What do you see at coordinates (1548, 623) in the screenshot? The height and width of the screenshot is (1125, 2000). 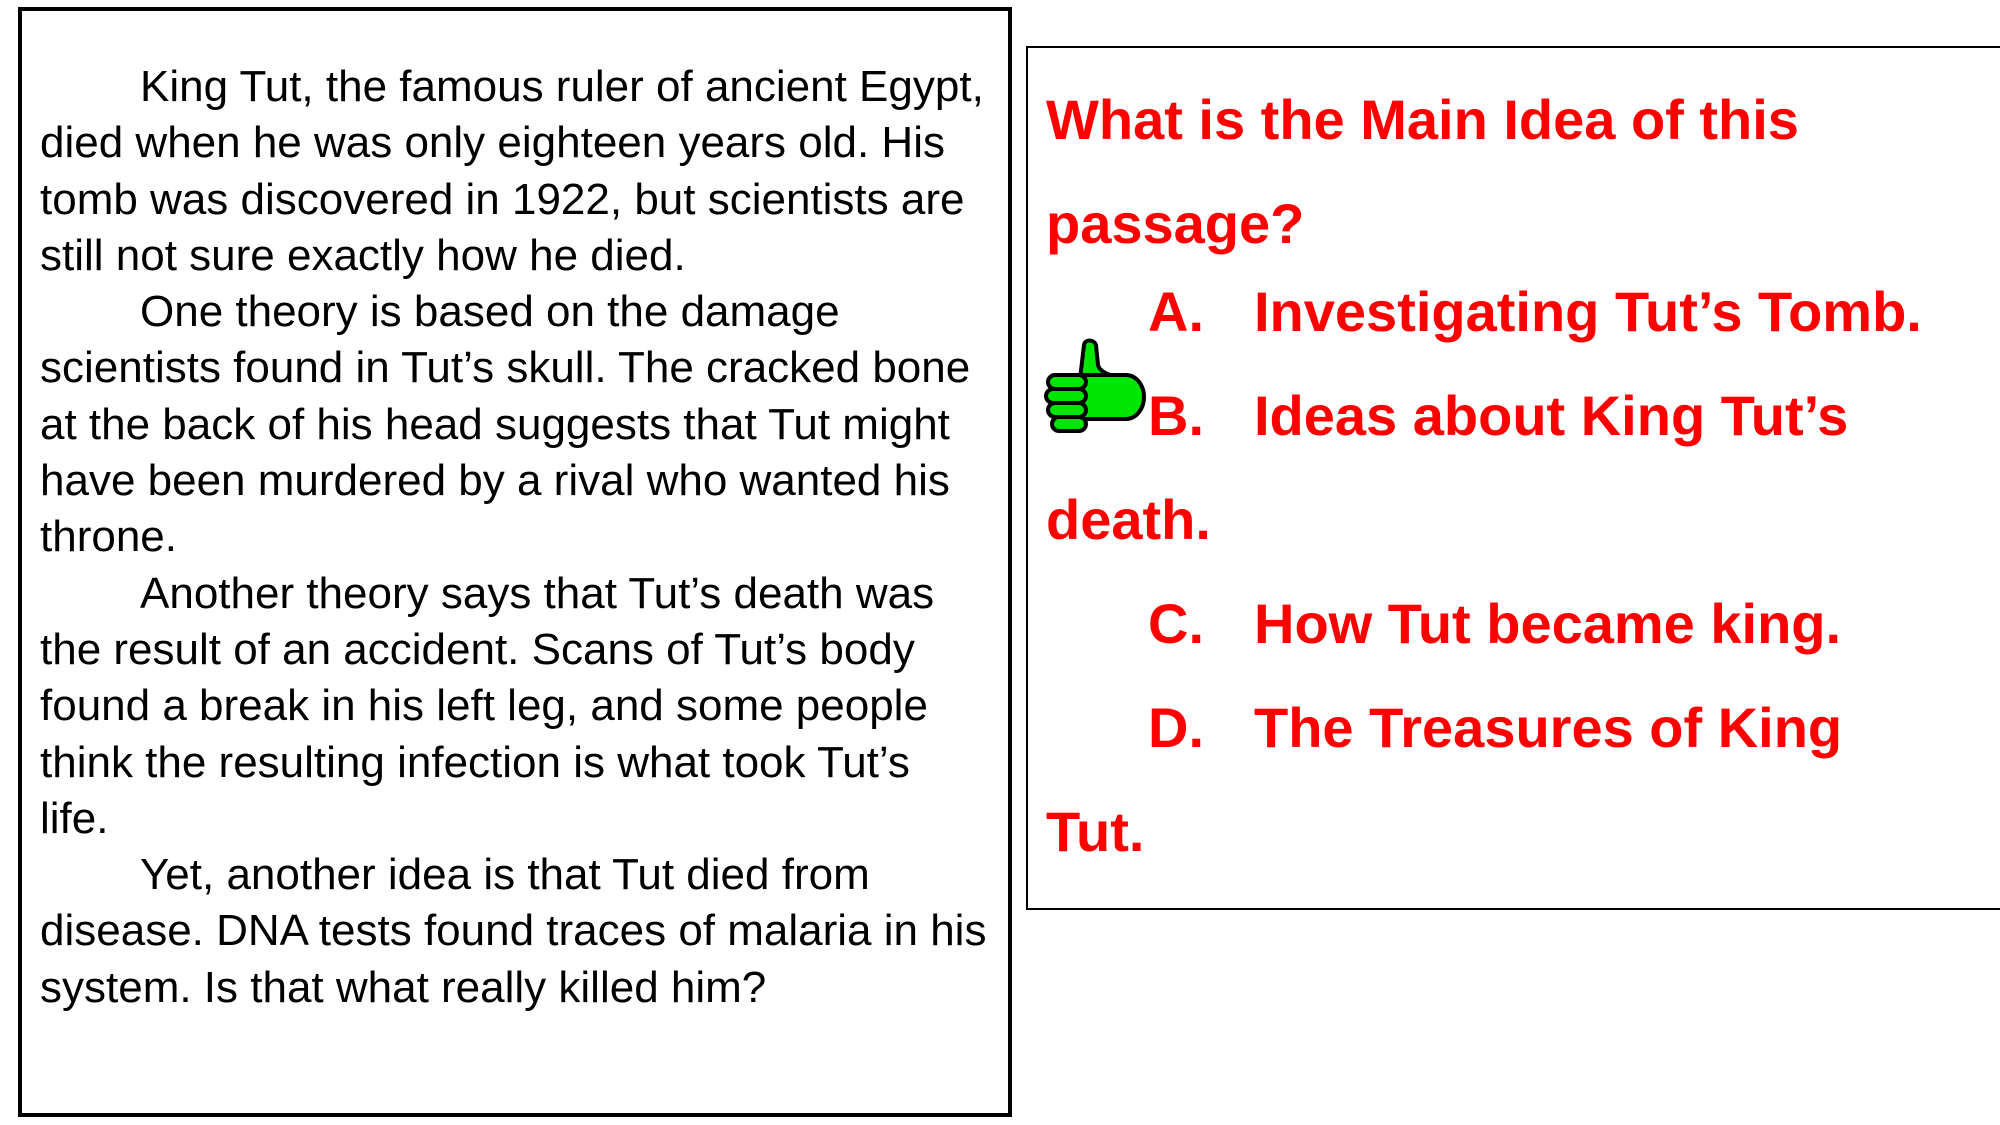 I see `option-c-text: How Tut became king.` at bounding box center [1548, 623].